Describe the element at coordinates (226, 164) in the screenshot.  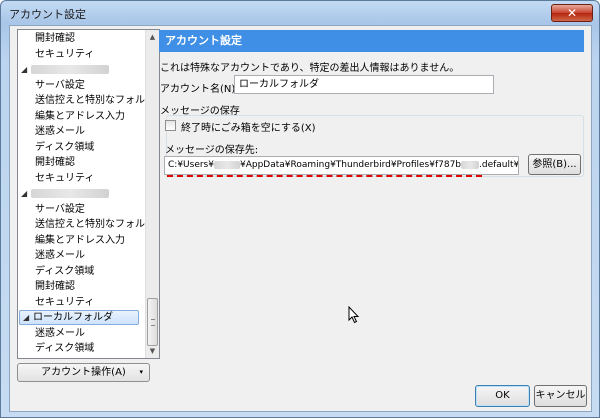
I see `redacted-username` at that location.